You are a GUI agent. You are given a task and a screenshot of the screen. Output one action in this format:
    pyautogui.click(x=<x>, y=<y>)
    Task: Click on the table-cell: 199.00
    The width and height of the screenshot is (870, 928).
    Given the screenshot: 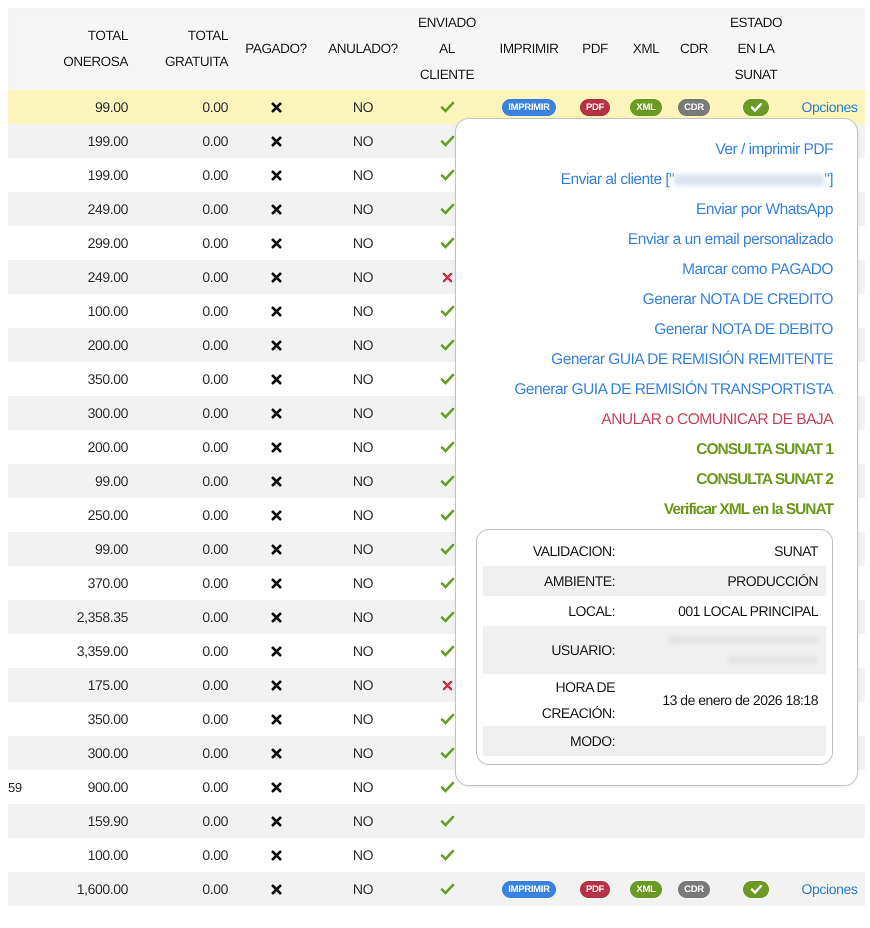 What is the action you would take?
    pyautogui.click(x=108, y=141)
    